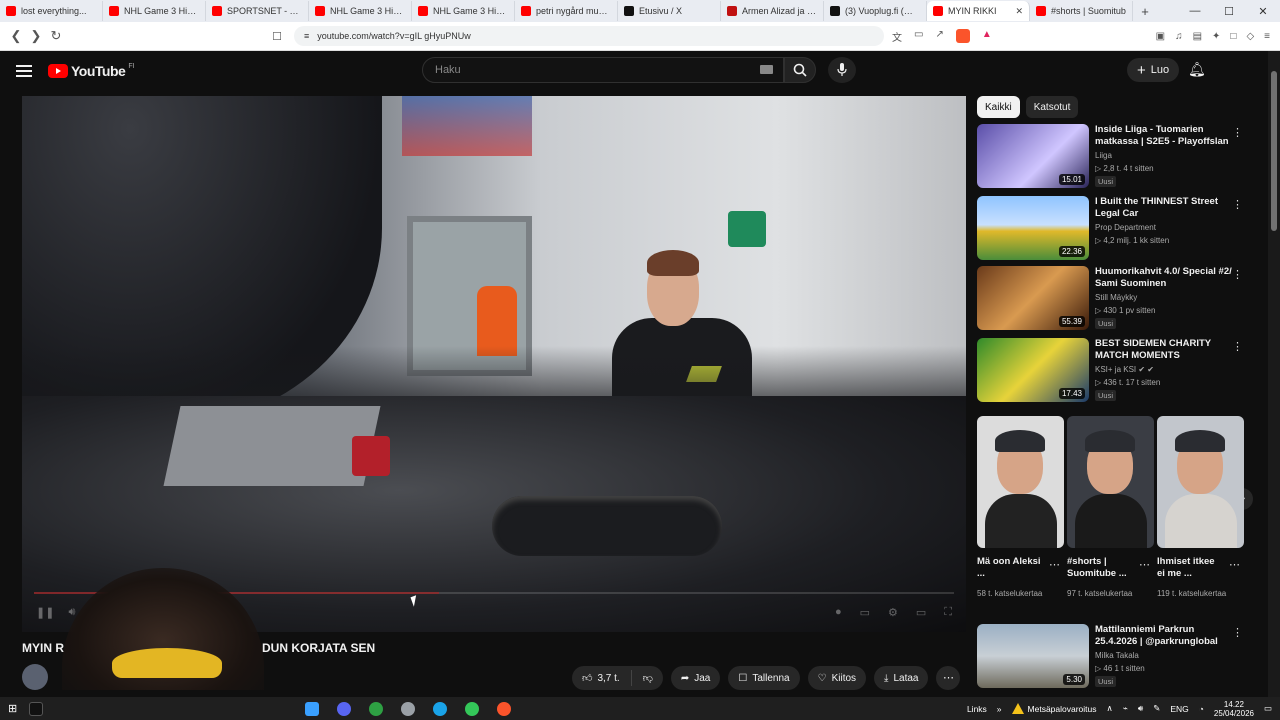 This screenshot has height=720, width=1280. Describe the element at coordinates (1033, 228) in the screenshot. I see `video-thumbnail: 22.36` at that location.